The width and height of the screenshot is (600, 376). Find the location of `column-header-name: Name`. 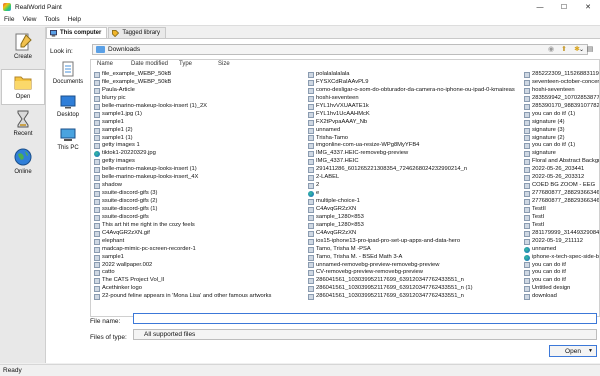

column-header-name: Name is located at coordinates (105, 64).